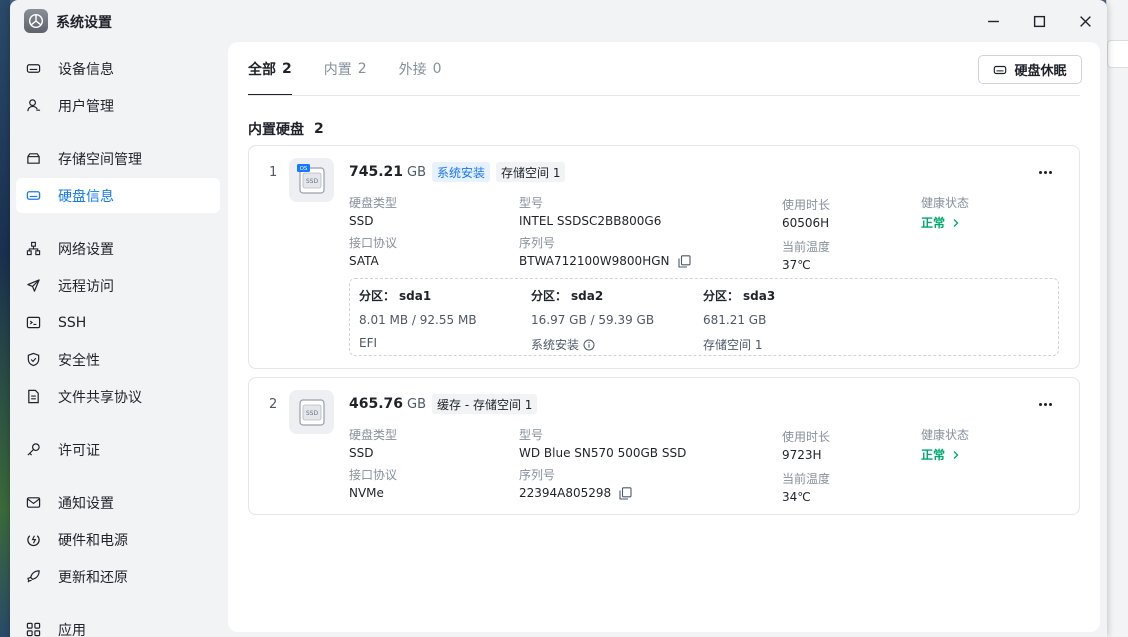 The height and width of the screenshot is (637, 1128). What do you see at coordinates (100, 159) in the screenshot?
I see `sidebar-item-label: 存储空间管理` at bounding box center [100, 159].